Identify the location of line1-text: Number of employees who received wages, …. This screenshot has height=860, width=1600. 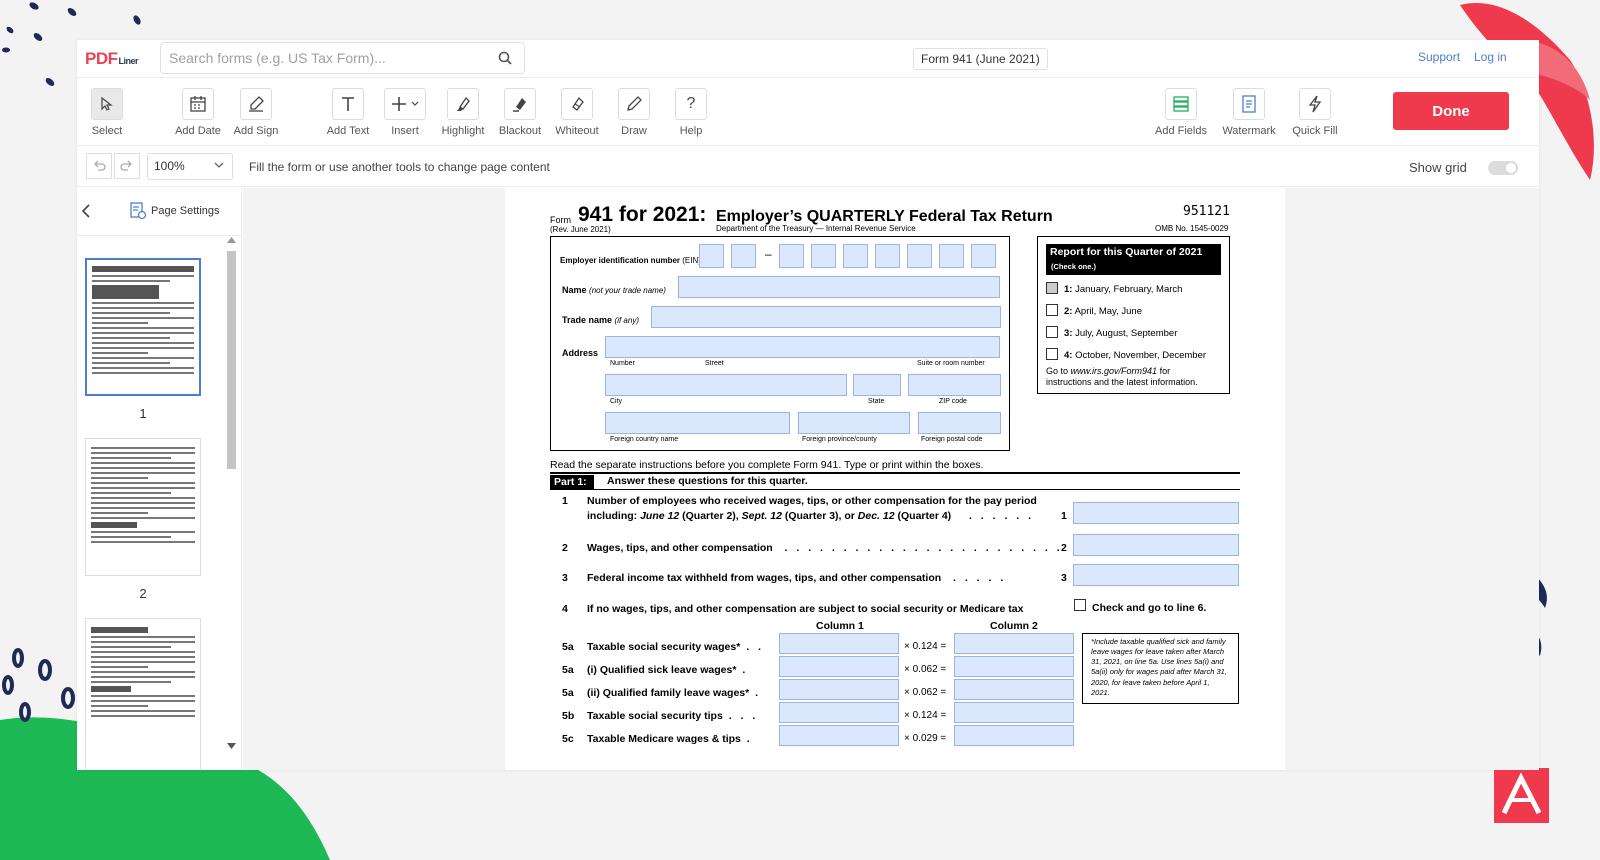
(812, 501).